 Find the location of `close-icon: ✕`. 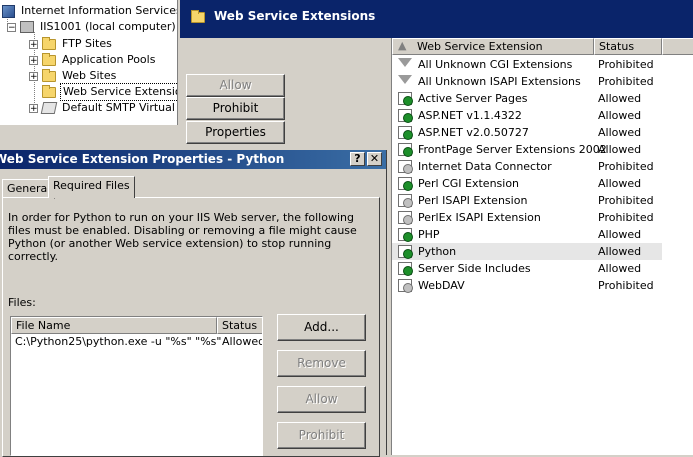

close-icon: ✕ is located at coordinates (374, 158).